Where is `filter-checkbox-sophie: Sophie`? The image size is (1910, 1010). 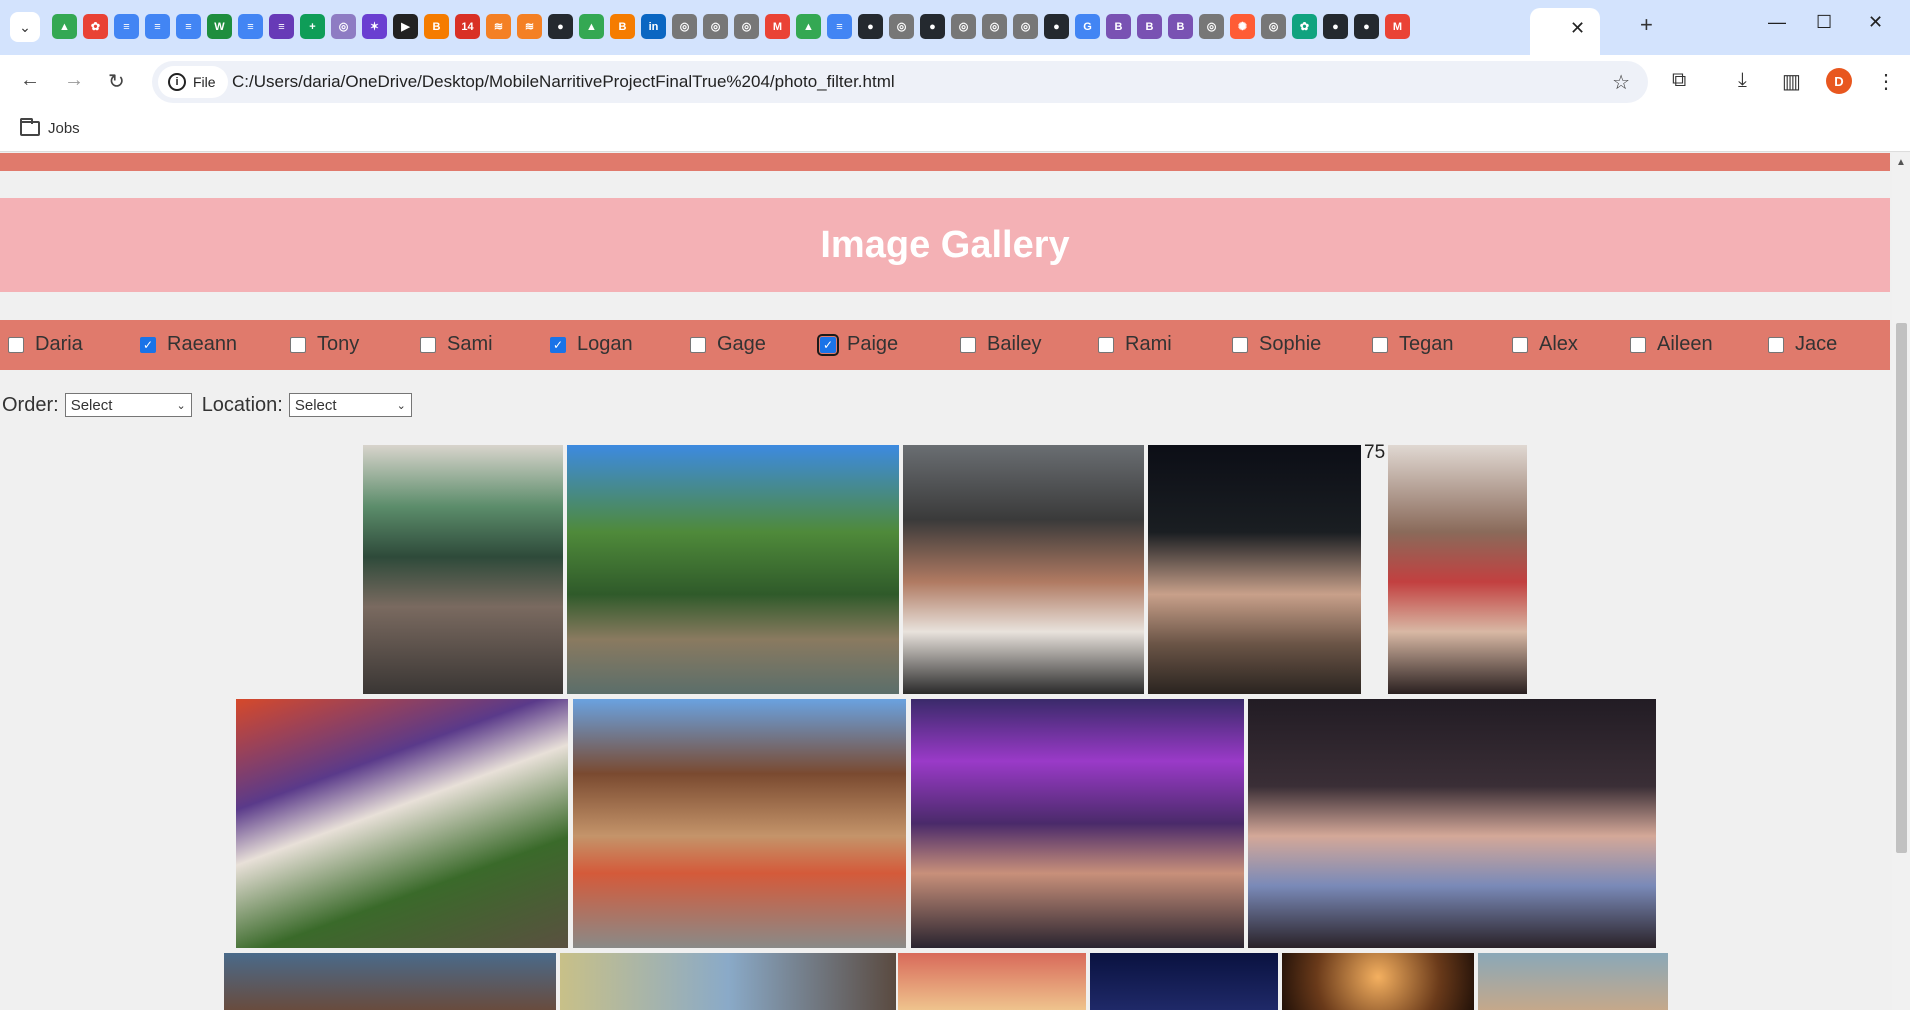
filter-checkbox-sophie: Sophie is located at coordinates (1276, 344).